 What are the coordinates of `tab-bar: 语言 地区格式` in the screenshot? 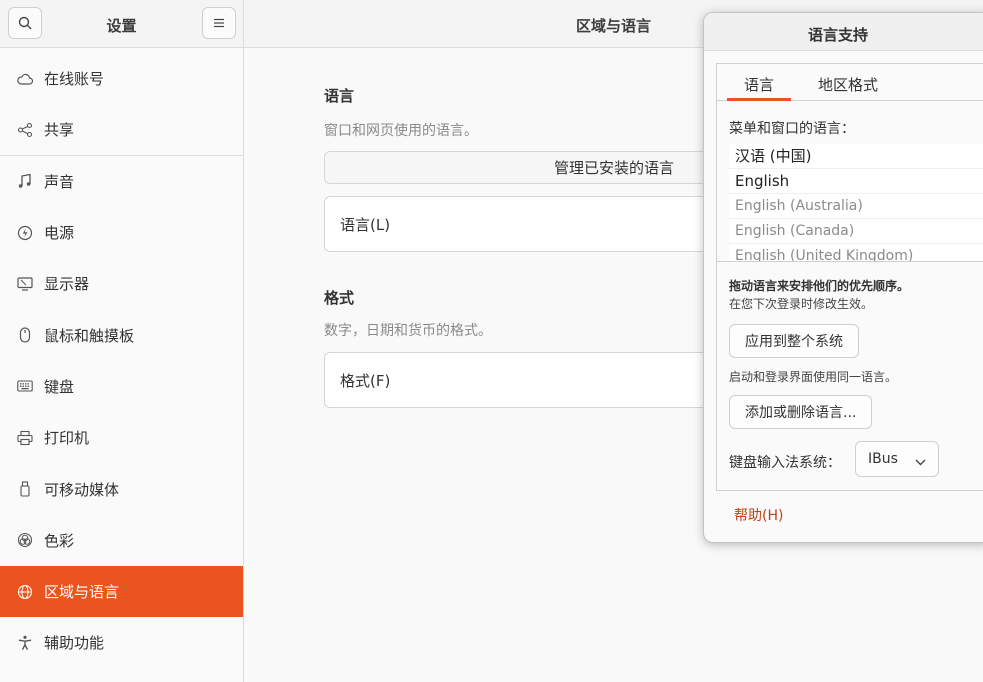 It's located at (850, 82).